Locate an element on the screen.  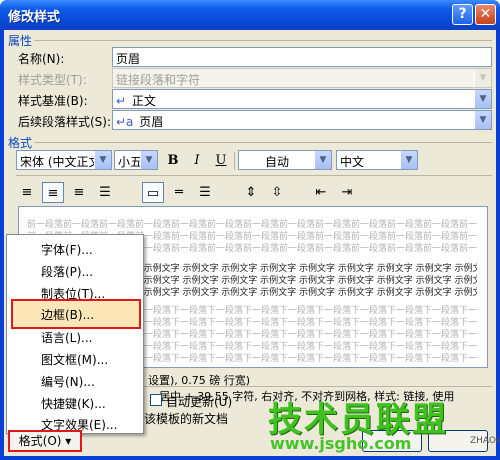
window-title: 修改样式 is located at coordinates (34, 17).